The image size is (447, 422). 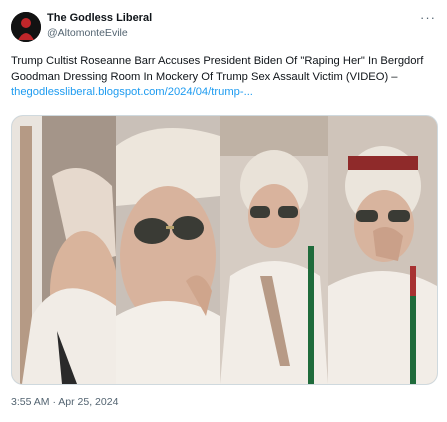 I want to click on tweet-timestamp: 3:55 AM · Apr 25, 2024, so click(x=64, y=402).